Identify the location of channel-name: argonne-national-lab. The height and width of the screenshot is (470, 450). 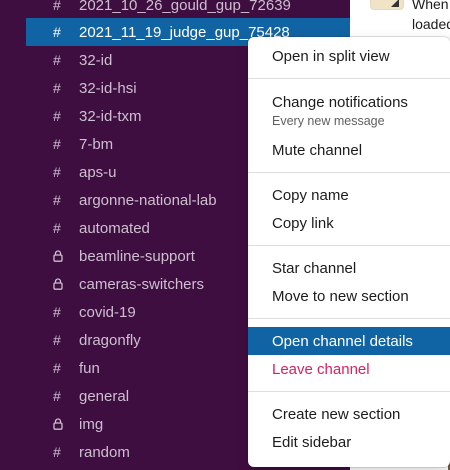
(148, 200).